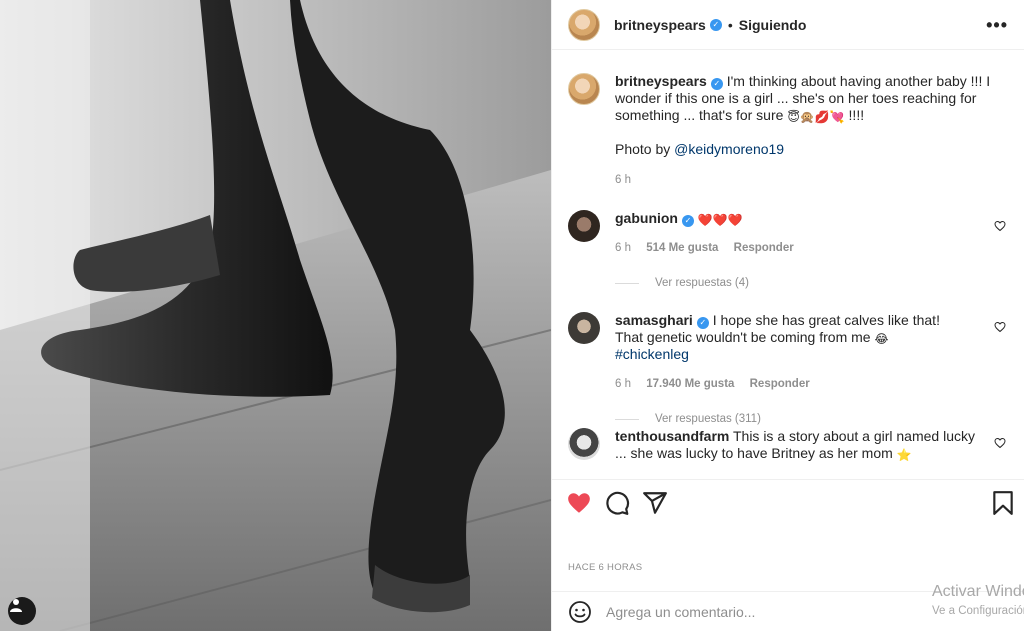 The image size is (1024, 631). What do you see at coordinates (788, 503) in the screenshot?
I see `post-actions-bar` at bounding box center [788, 503].